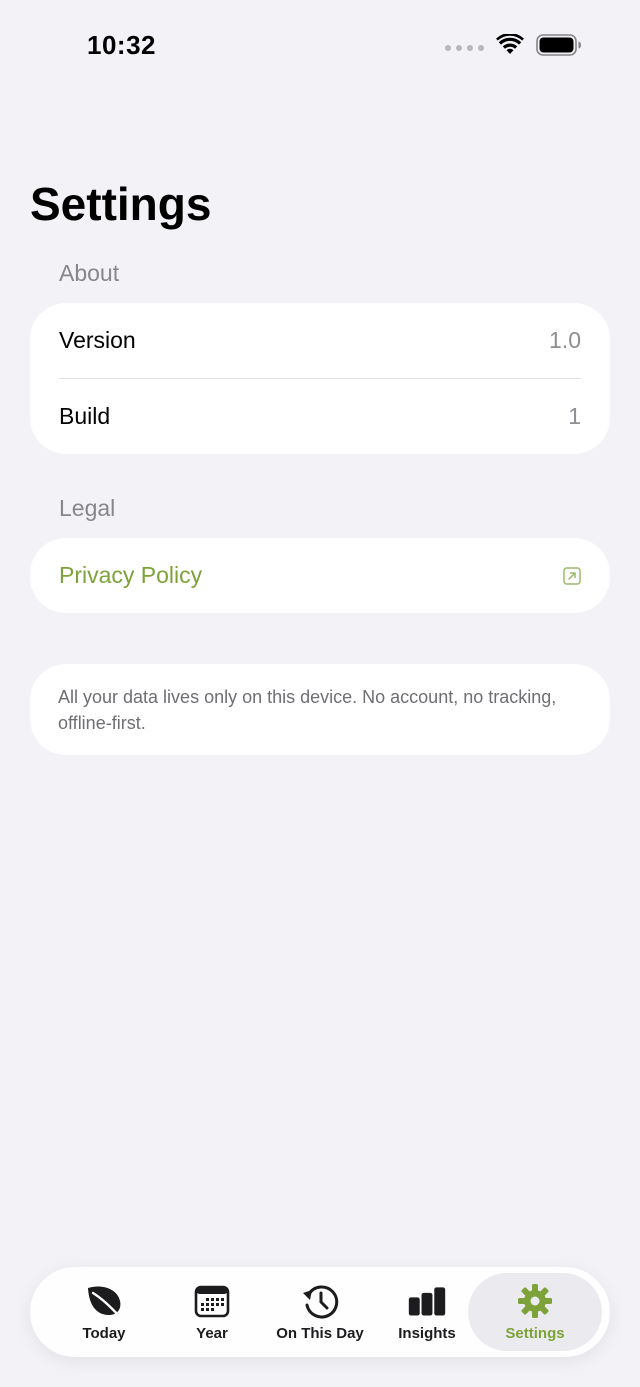 This screenshot has width=640, height=1387. I want to click on version-label: Version, so click(97, 340).